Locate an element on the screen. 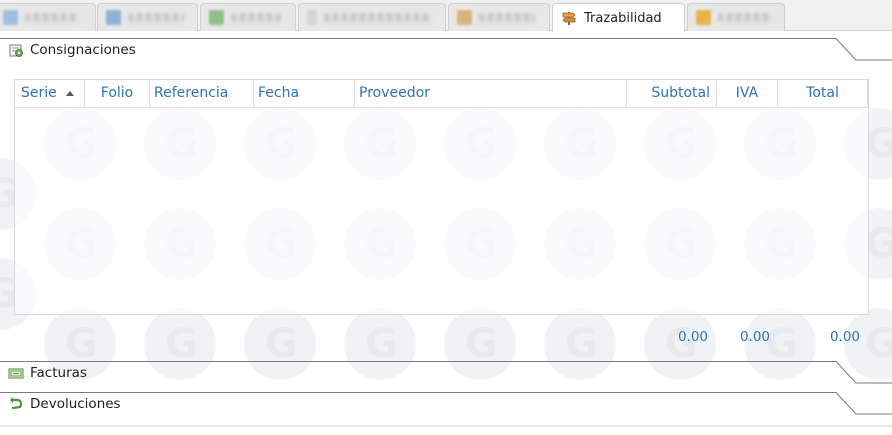 This screenshot has width=892, height=435. subtotal-total-value: 0.00 is located at coordinates (692, 337).